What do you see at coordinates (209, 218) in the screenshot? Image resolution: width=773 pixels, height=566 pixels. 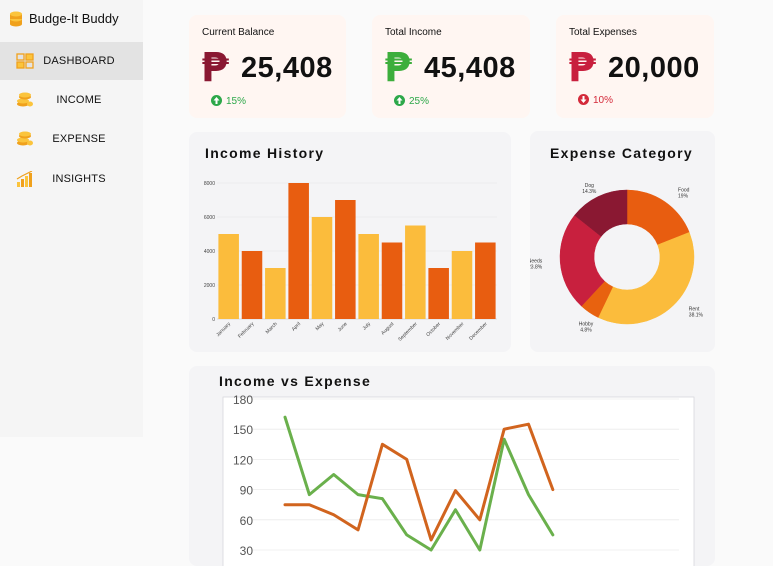 I see `y-tick-label: 6000` at bounding box center [209, 218].